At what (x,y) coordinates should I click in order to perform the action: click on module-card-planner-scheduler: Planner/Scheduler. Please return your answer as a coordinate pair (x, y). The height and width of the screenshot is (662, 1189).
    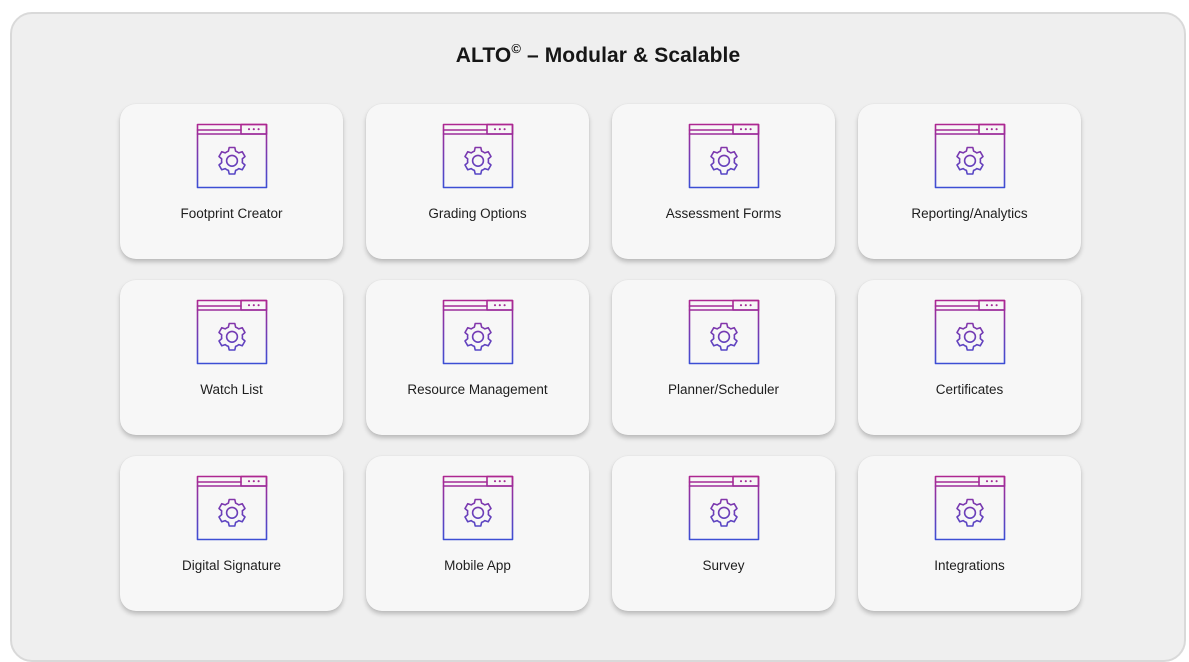
    Looking at the image, I should click on (723, 357).